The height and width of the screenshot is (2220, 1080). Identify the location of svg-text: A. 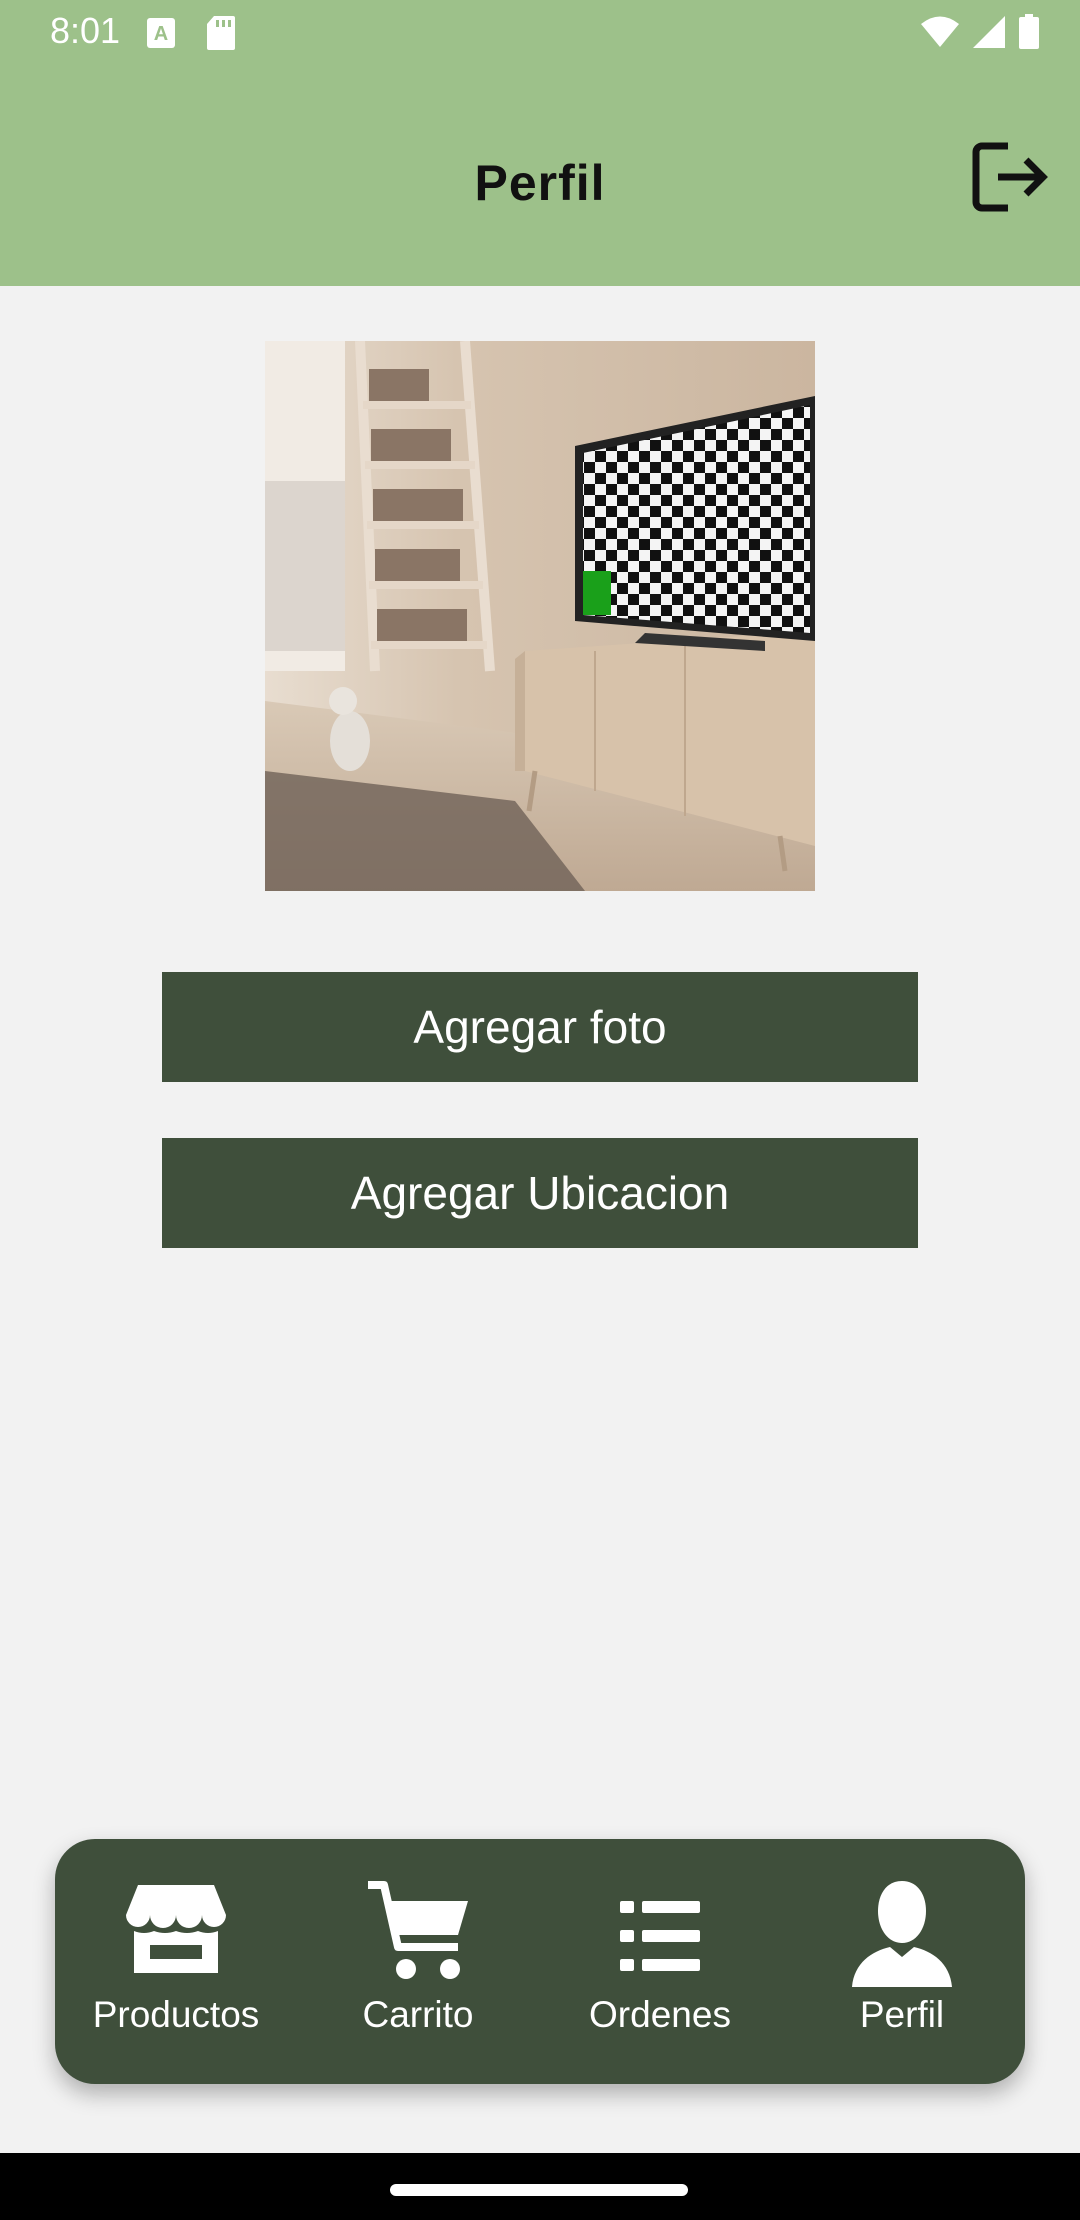
(161, 34).